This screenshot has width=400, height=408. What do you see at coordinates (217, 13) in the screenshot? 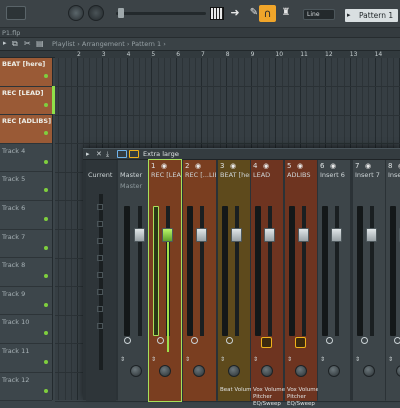
I see `piano-icon` at bounding box center [217, 13].